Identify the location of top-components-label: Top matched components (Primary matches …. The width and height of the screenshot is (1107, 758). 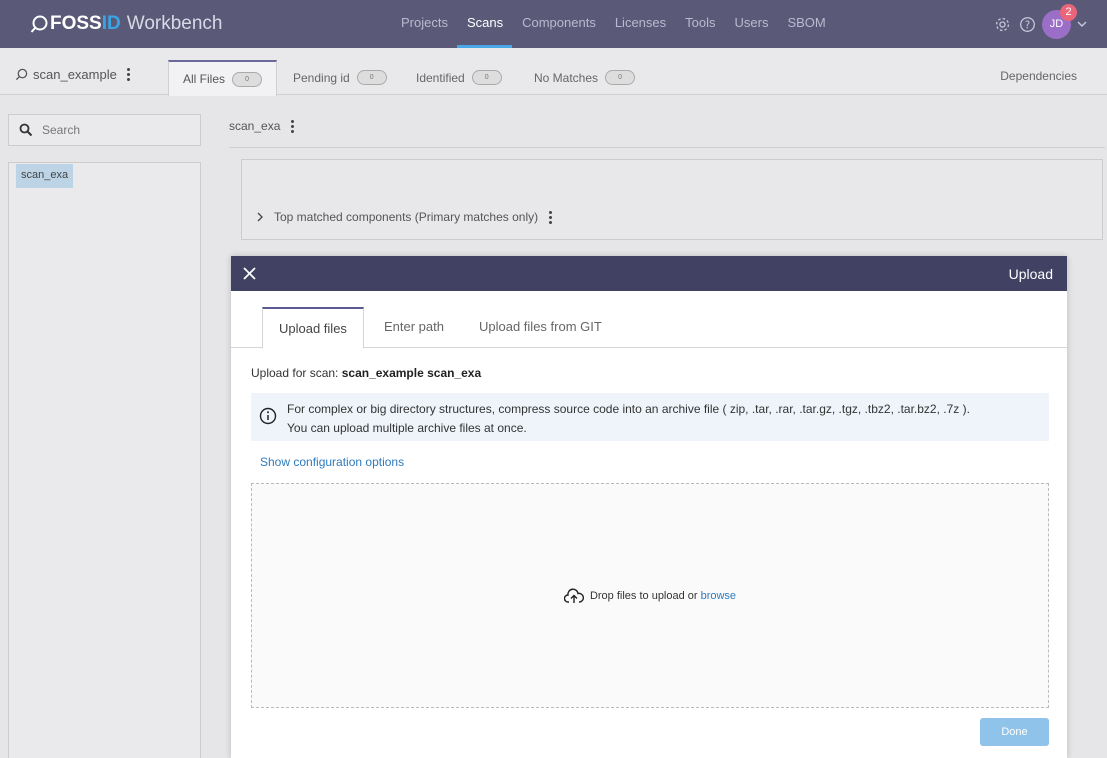
(406, 217).